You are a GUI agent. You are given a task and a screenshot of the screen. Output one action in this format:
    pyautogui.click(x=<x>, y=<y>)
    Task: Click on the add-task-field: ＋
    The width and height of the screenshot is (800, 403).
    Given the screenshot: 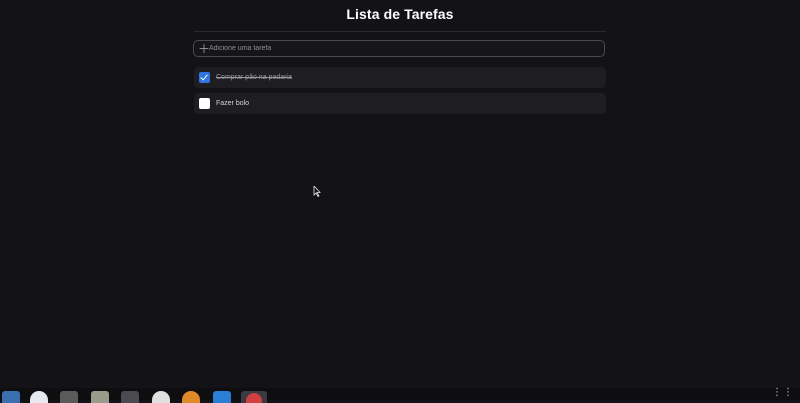 What is the action you would take?
    pyautogui.click(x=399, y=48)
    